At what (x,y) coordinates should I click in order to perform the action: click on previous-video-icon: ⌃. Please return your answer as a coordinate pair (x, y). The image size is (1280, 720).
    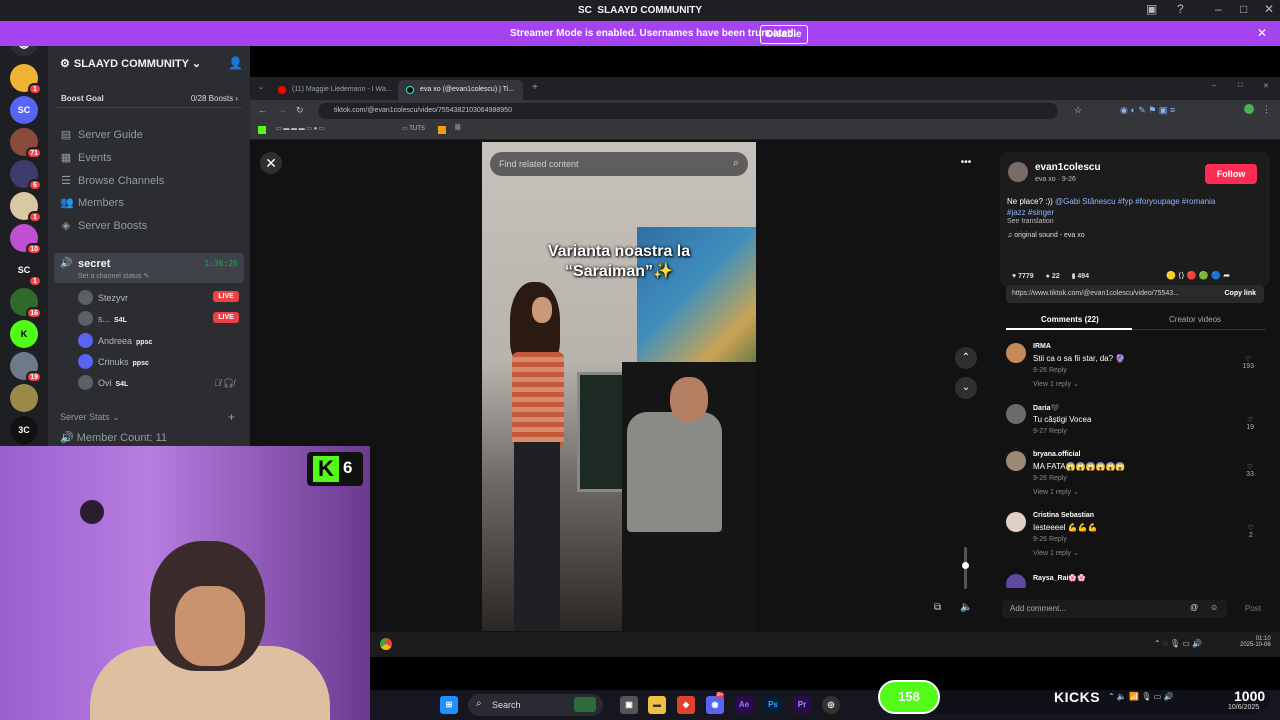
    Looking at the image, I should click on (966, 358).